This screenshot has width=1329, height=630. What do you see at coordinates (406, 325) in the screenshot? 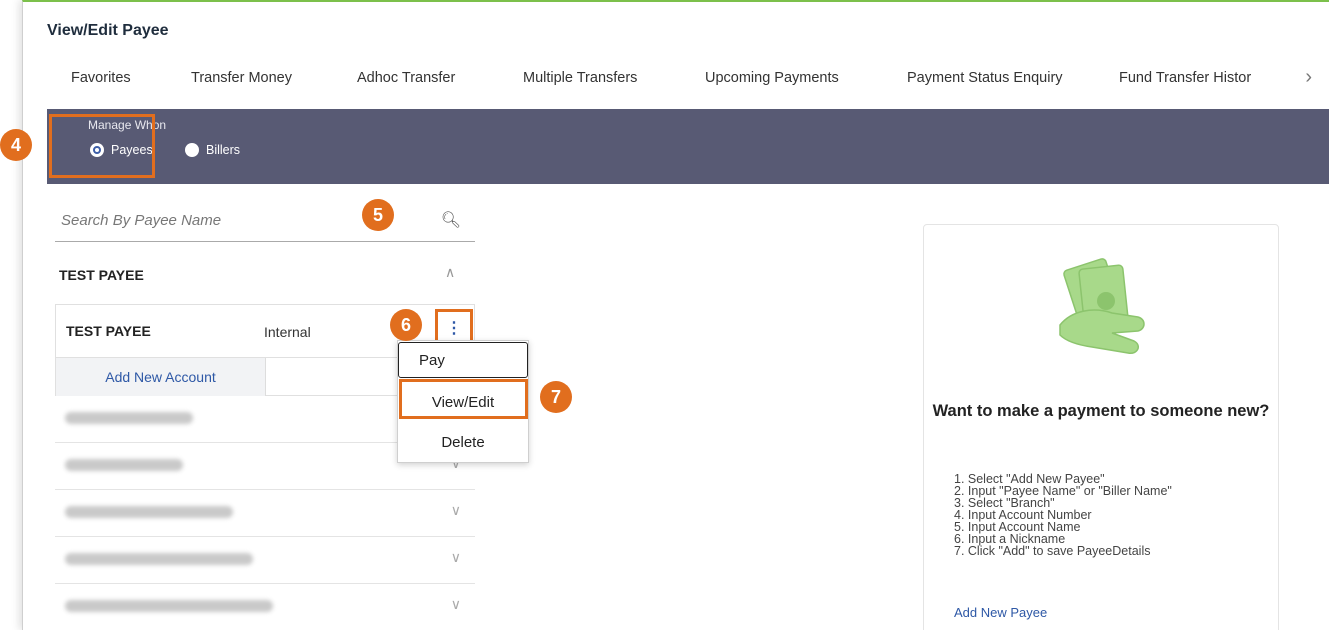
I see `callout-badge-6: 6` at bounding box center [406, 325].